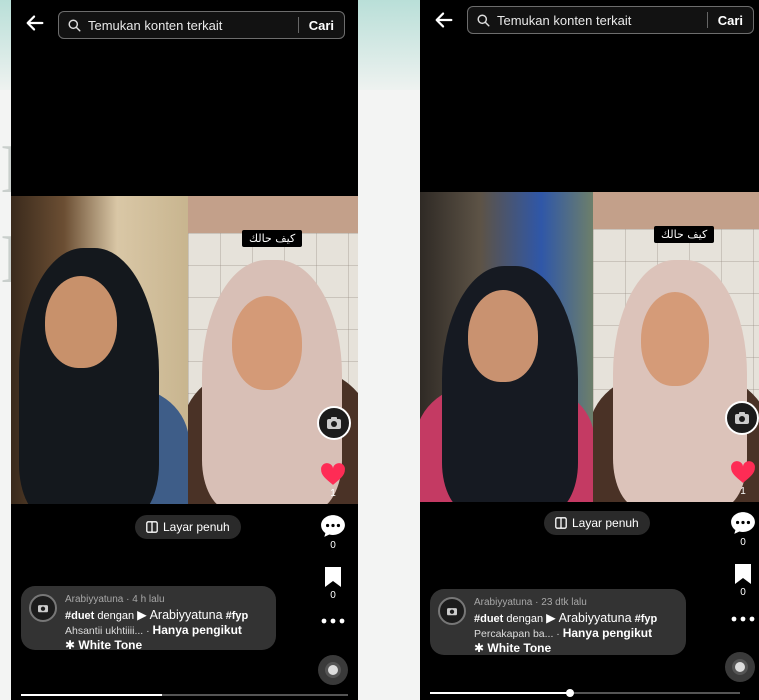 The width and height of the screenshot is (759, 700). I want to click on progress-knob, so click(569, 693).